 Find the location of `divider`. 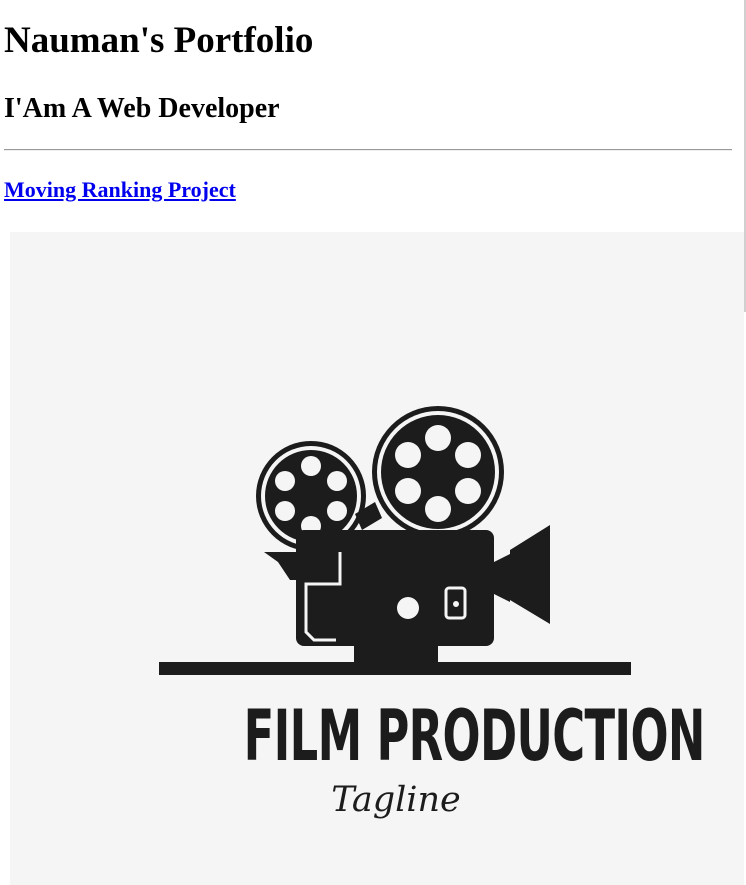

divider is located at coordinates (368, 150).